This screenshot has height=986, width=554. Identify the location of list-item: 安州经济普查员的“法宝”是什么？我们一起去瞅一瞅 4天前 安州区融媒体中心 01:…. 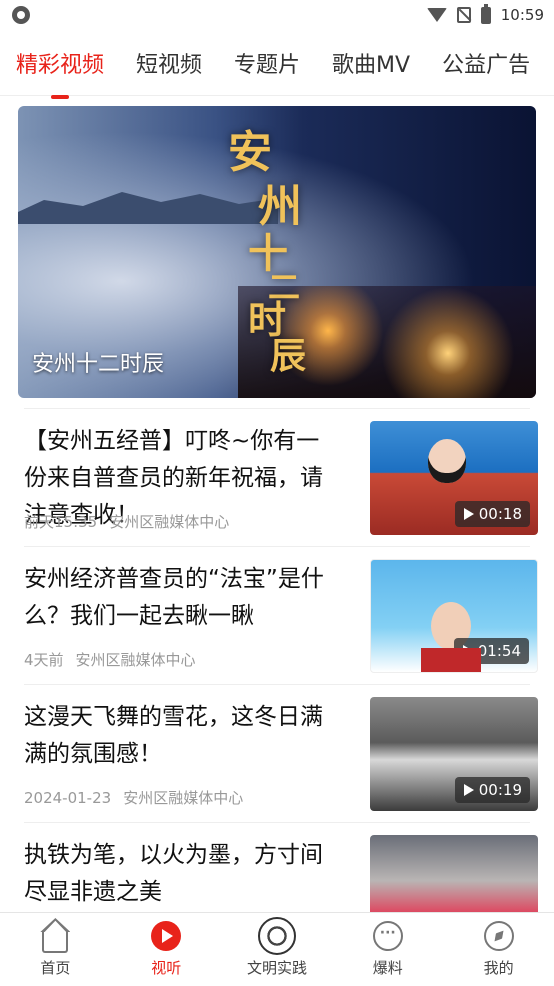
(281, 615).